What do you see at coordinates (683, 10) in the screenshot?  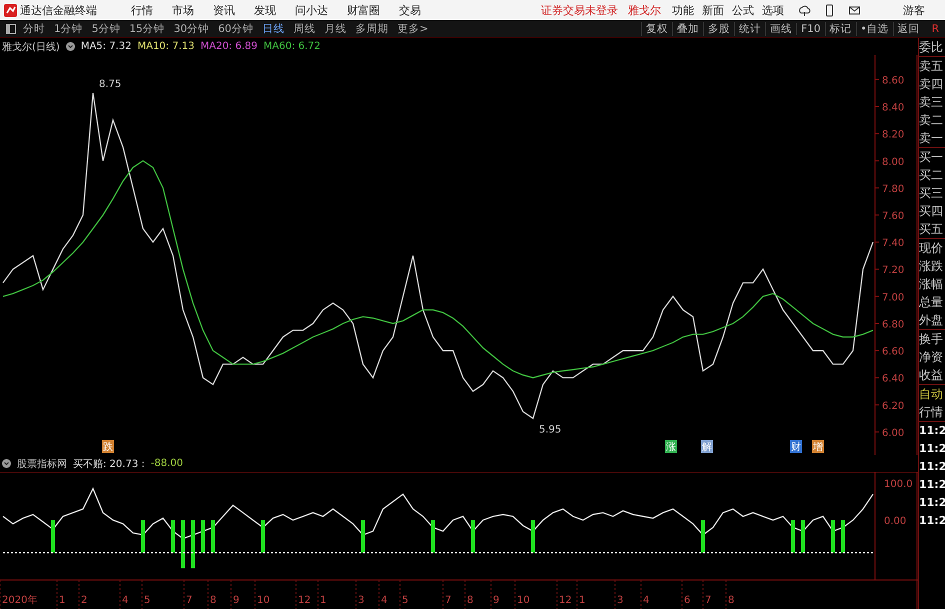 I see `tool-menu-item: 功能` at bounding box center [683, 10].